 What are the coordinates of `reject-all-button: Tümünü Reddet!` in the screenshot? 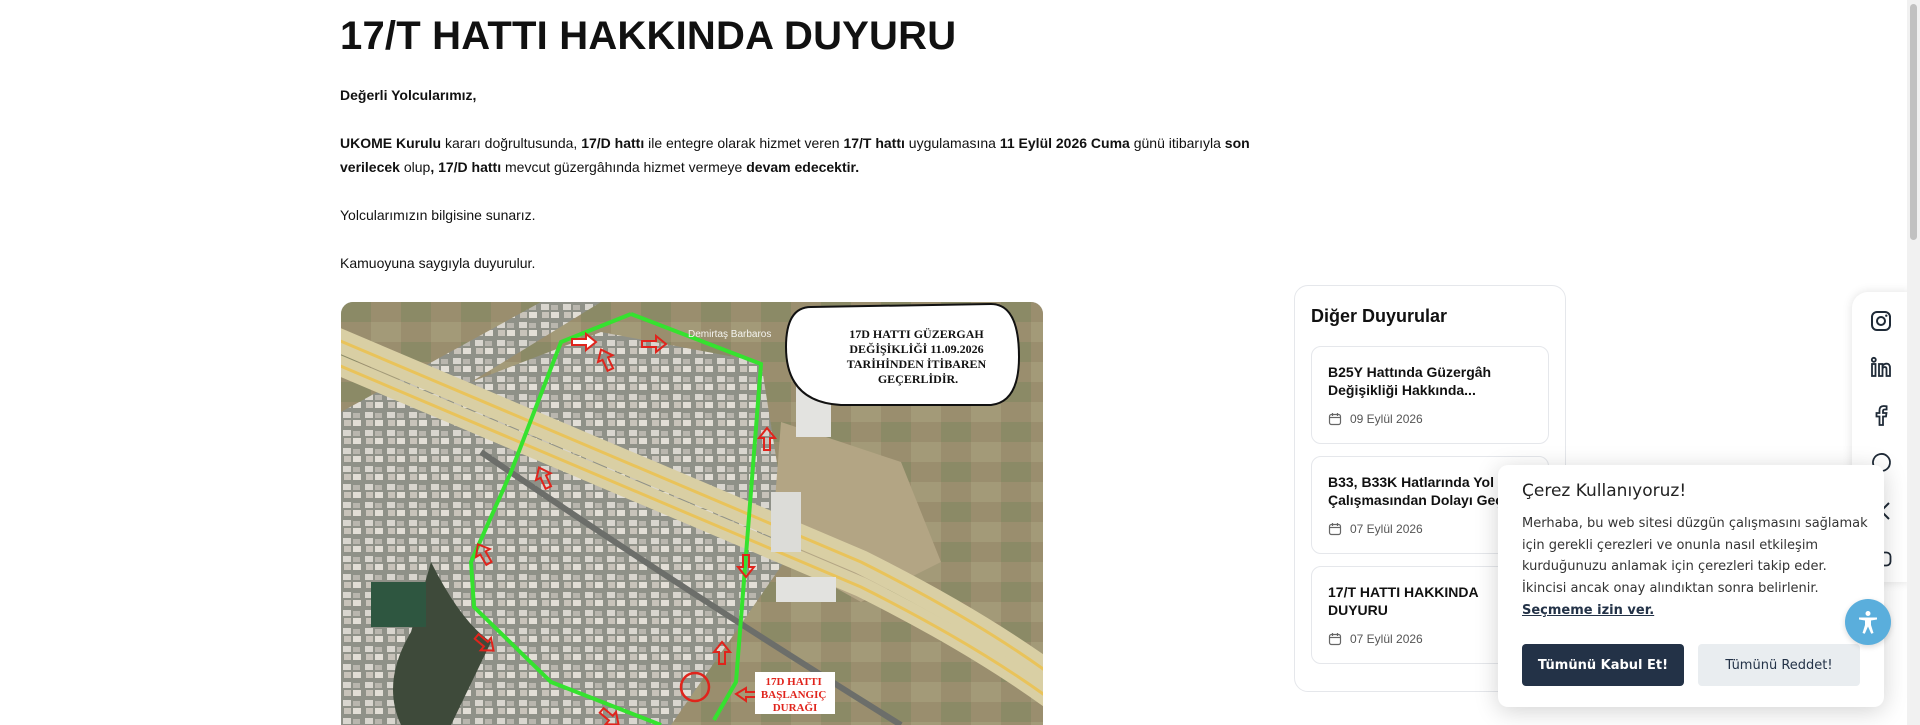 It's located at (1779, 665).